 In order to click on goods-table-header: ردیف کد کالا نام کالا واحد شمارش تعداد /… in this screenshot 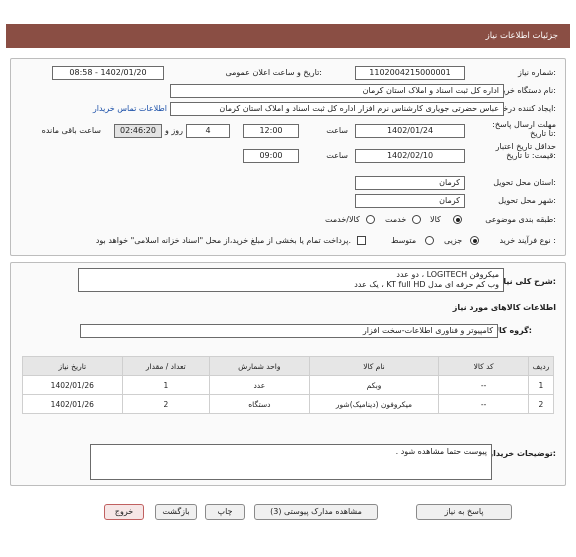, I will do `click(288, 366)`.